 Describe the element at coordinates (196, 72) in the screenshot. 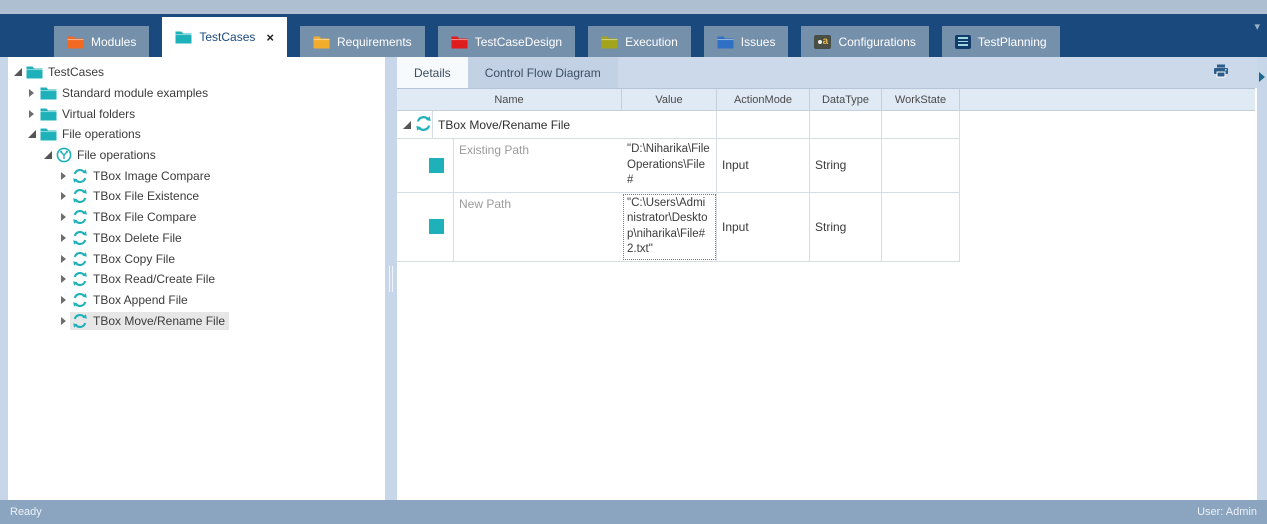

I see `tree-item-testcases: TestCases` at that location.